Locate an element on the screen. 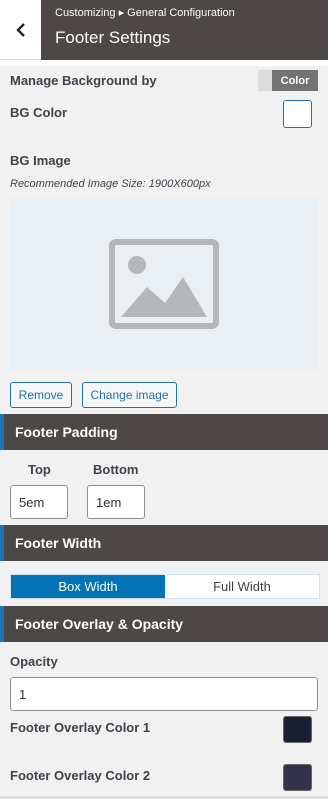  page-title: Footer Settings is located at coordinates (113, 37).